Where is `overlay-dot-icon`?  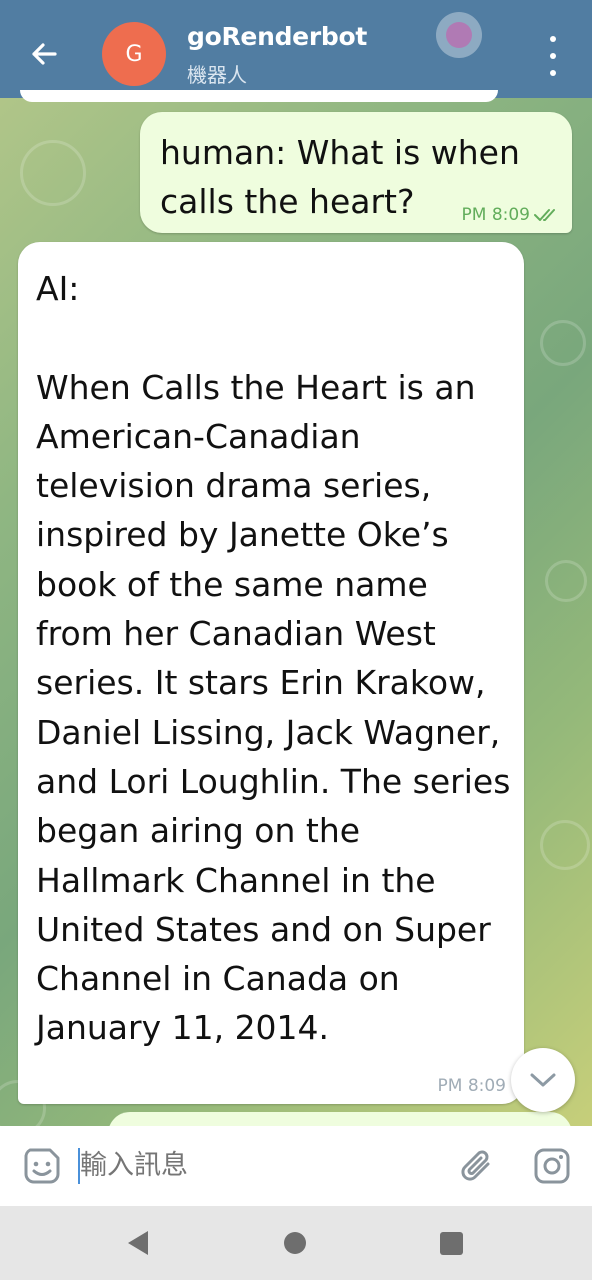
overlay-dot-icon is located at coordinates (459, 35).